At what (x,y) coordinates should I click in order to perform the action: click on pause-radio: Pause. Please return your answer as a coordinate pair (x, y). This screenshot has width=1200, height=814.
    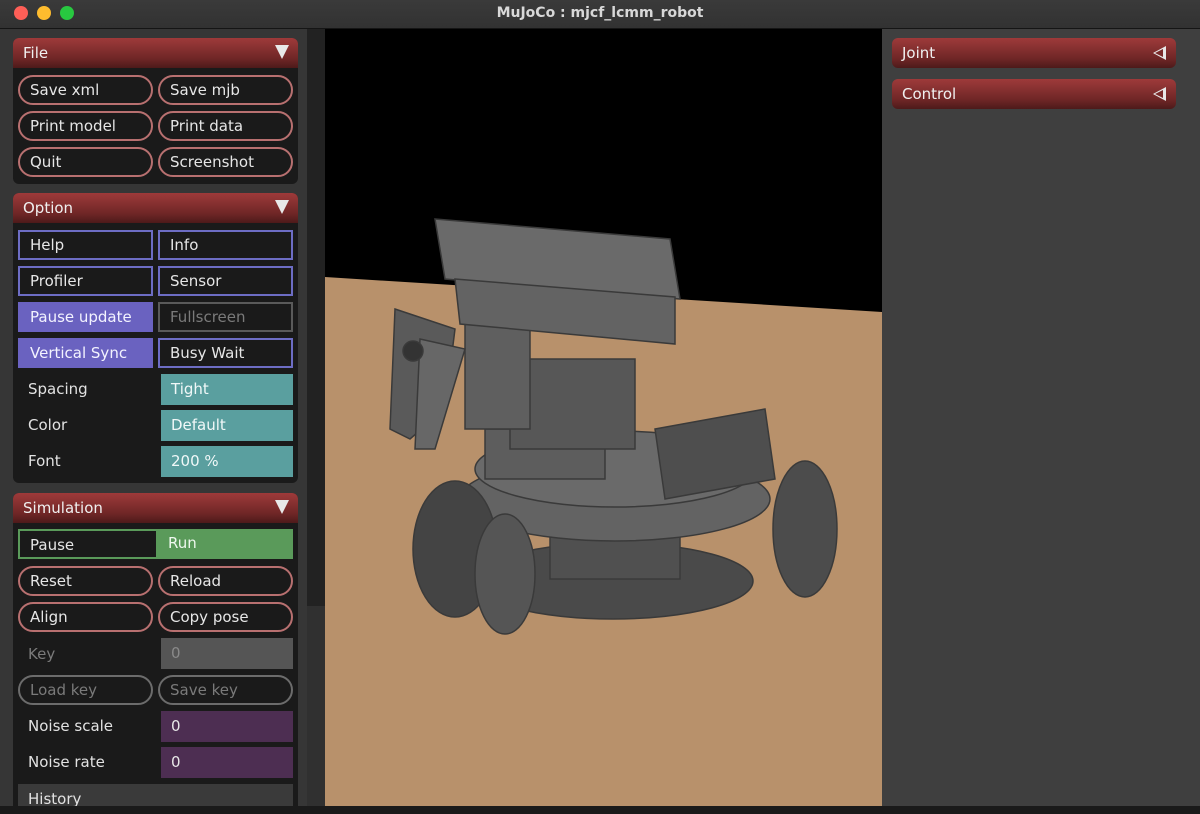
    Looking at the image, I should click on (88, 544).